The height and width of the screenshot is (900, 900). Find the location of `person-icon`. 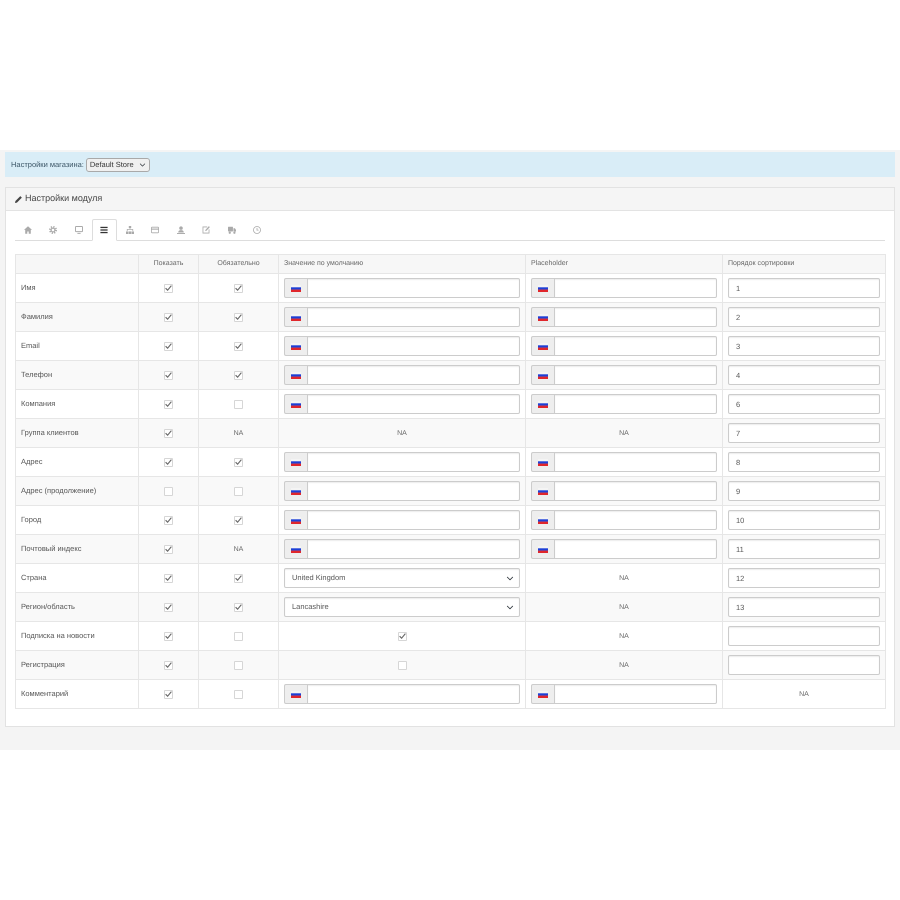

person-icon is located at coordinates (180, 230).